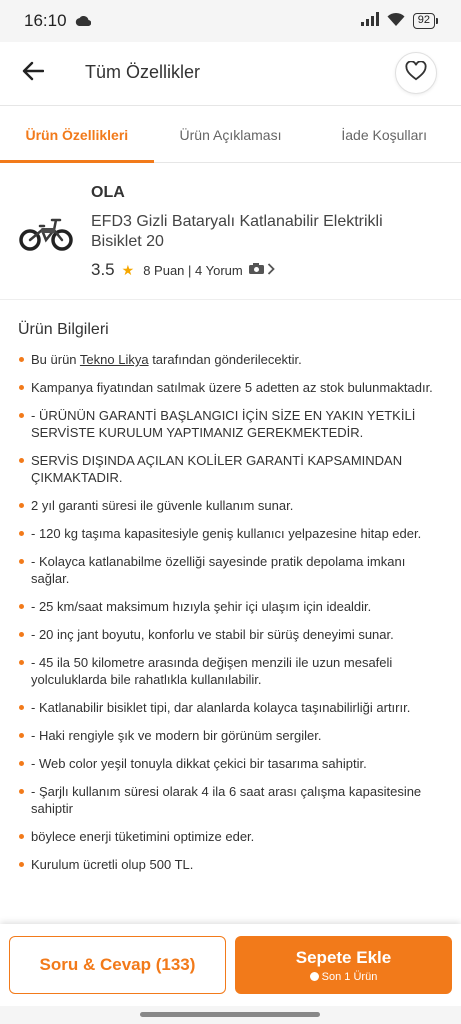 This screenshot has height=1024, width=461. Describe the element at coordinates (117, 965) in the screenshot. I see `questions-answers-button: Soru & Cevap (133)` at that location.